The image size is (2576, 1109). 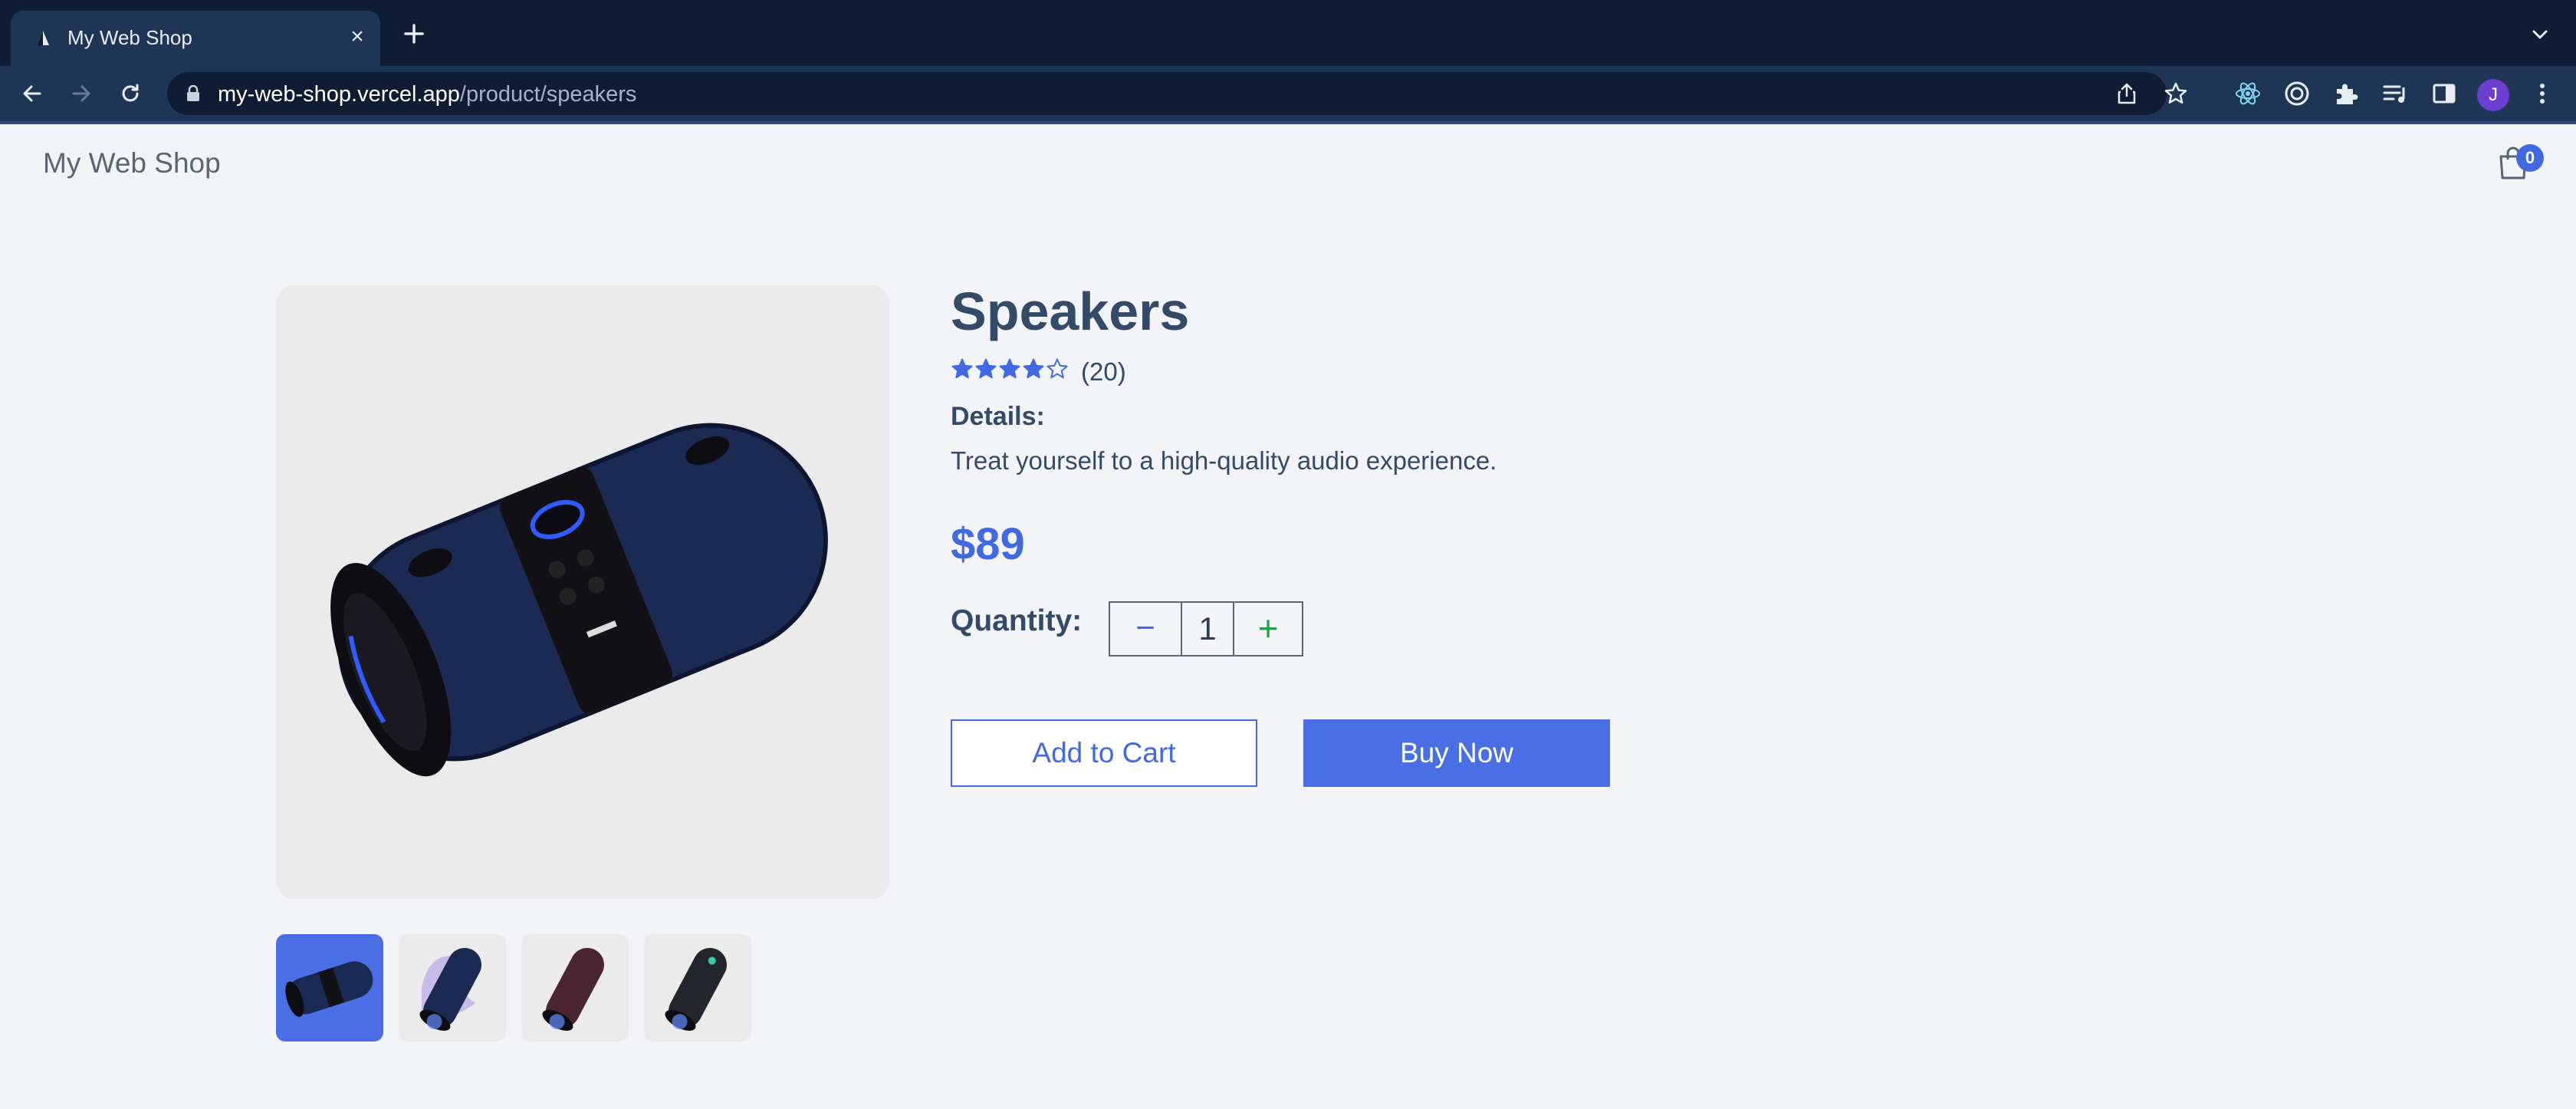 I want to click on cart-count-badge: 0, so click(x=2530, y=158).